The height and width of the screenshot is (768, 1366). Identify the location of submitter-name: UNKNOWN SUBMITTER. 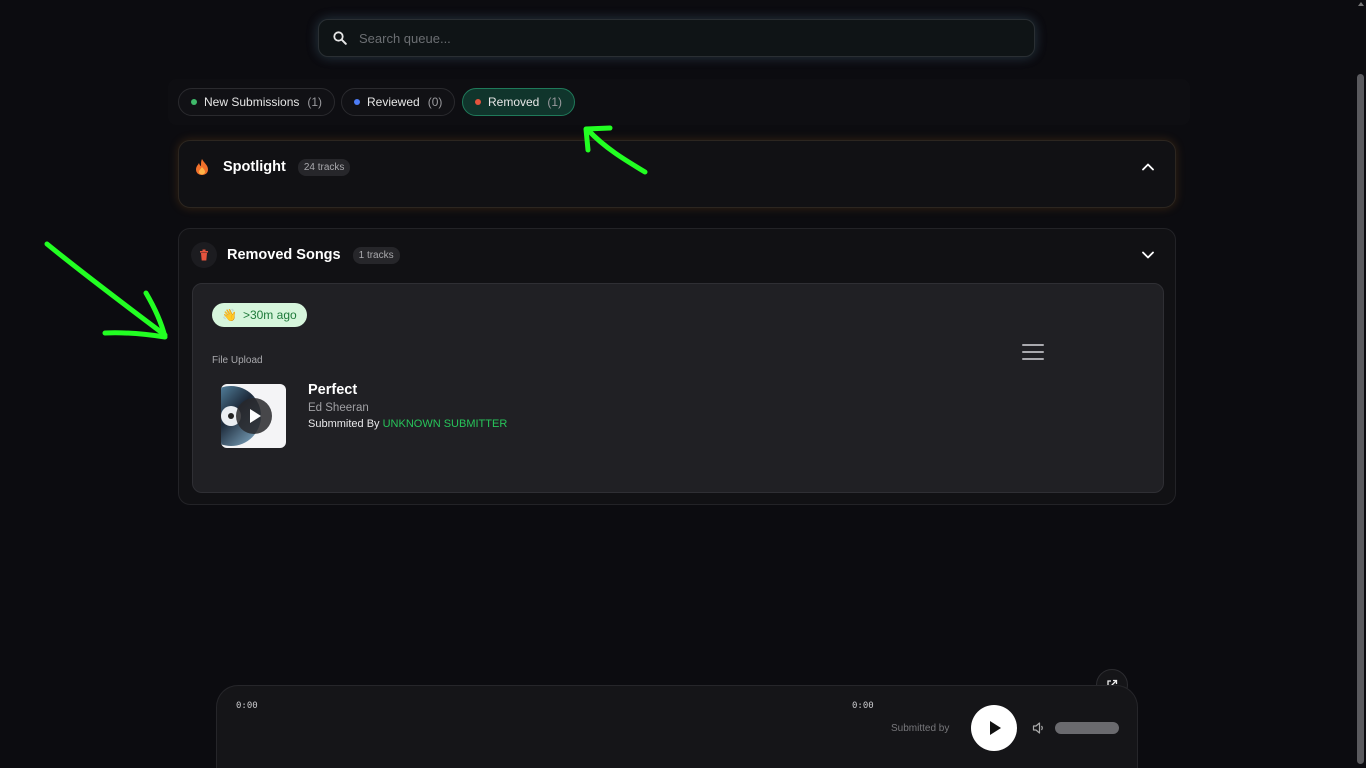
(445, 424).